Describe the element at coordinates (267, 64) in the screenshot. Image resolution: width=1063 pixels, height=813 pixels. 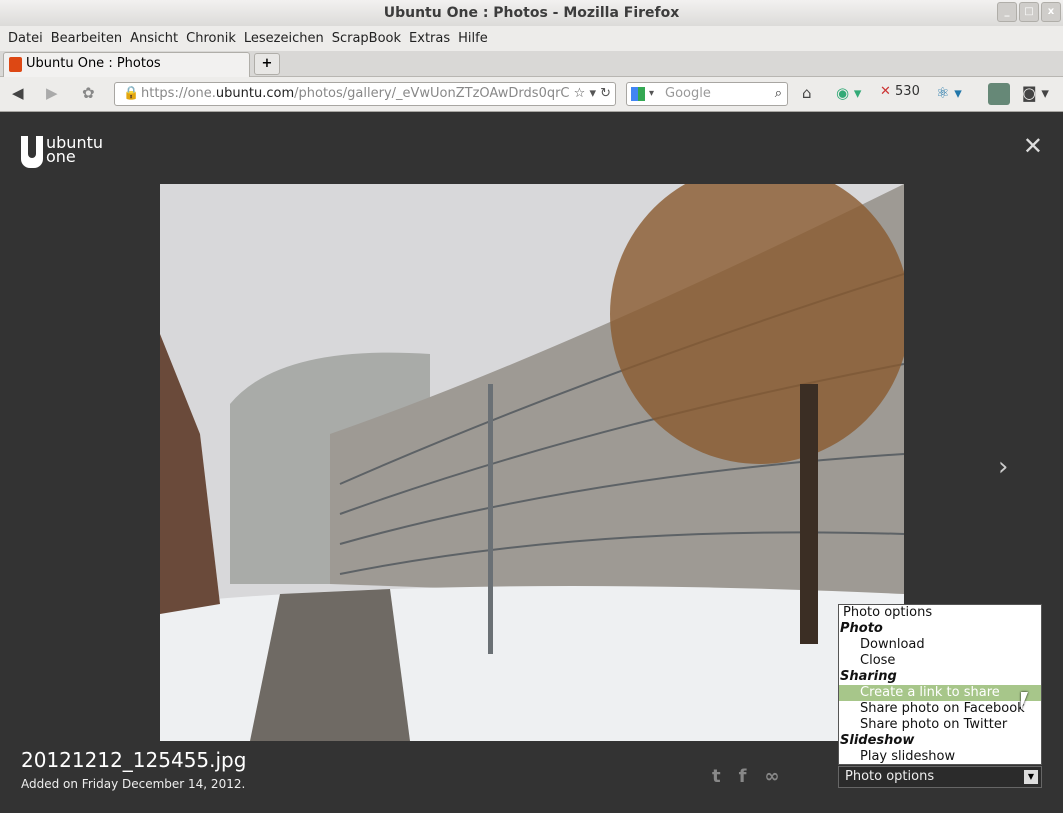
I see `new-tab-button: +` at that location.